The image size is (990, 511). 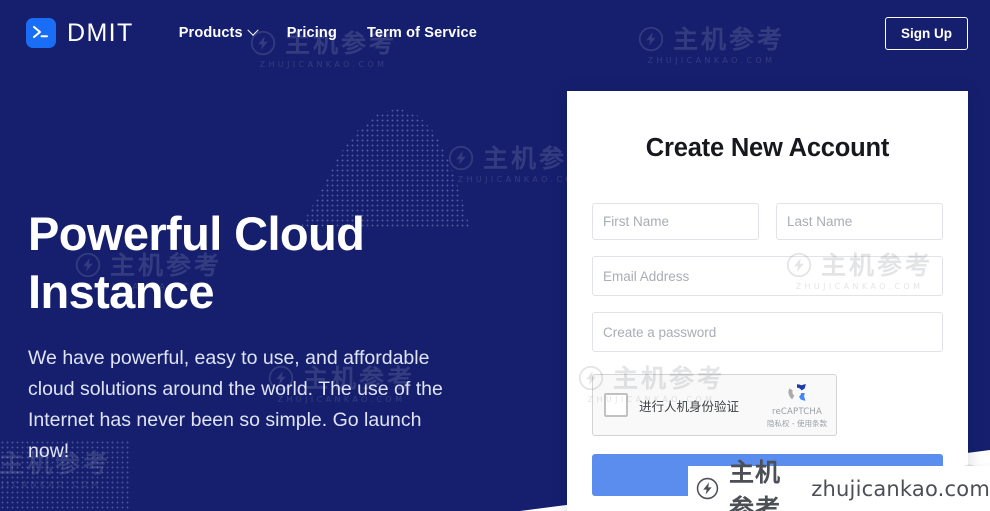 I want to click on nav-item-products: Products, so click(x=218, y=32).